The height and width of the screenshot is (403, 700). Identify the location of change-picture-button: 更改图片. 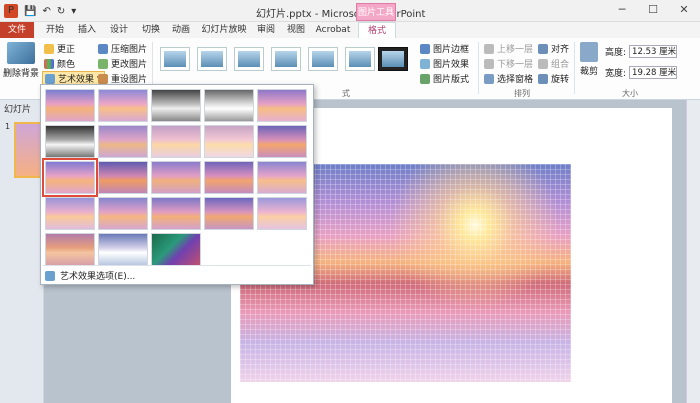
(122, 63).